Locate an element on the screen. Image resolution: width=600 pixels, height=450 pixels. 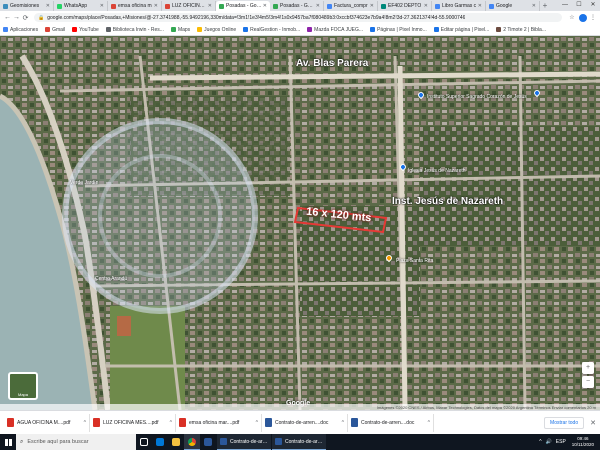
layer-toggle-button: Mapa is located at coordinates (23, 386).